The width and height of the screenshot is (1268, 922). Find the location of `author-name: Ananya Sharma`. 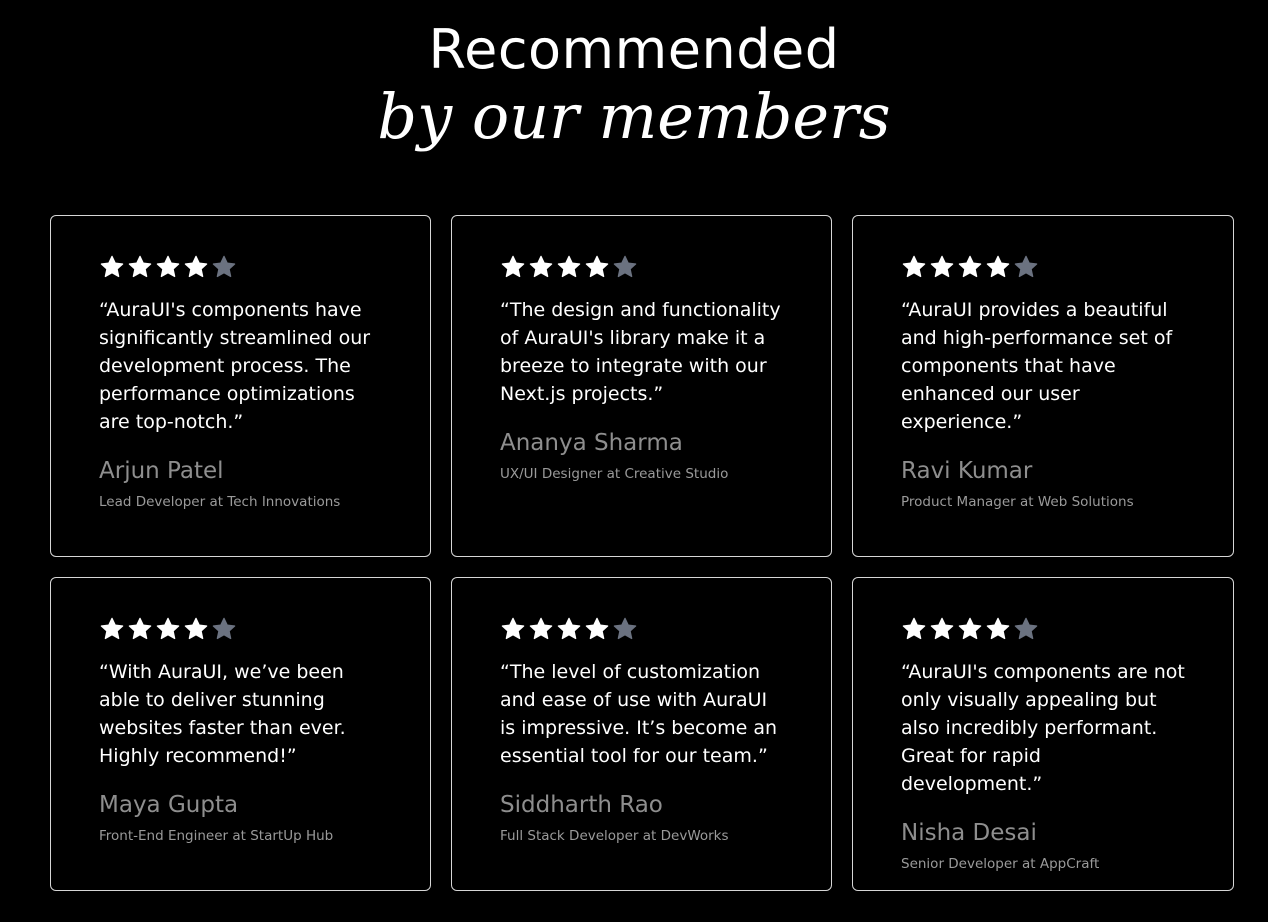

author-name: Ananya Sharma is located at coordinates (591, 443).